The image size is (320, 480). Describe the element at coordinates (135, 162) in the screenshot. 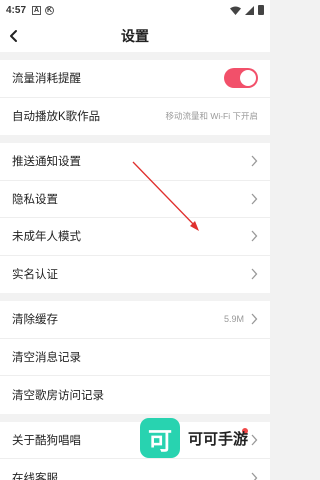

I see `row-push-notifications: 推送通知设置` at that location.